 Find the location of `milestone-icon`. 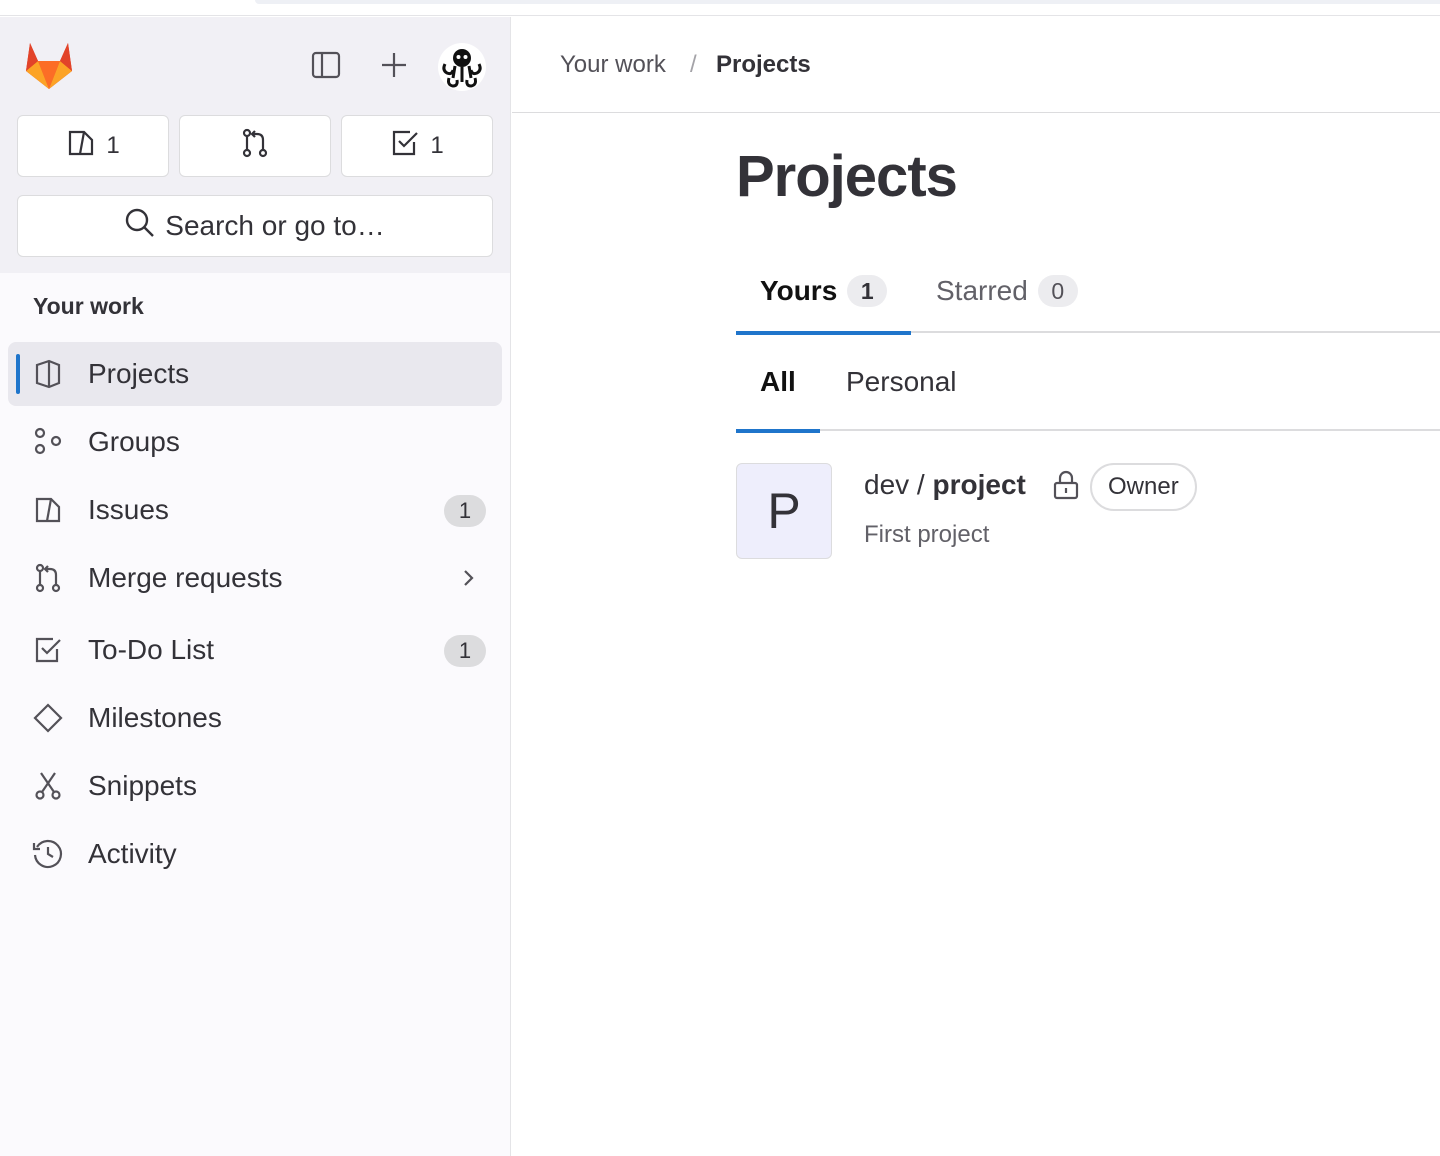

milestone-icon is located at coordinates (48, 718).